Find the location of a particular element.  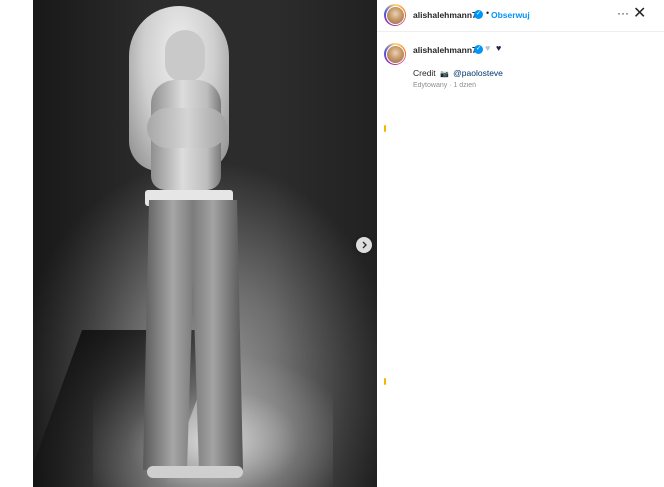

model-face is located at coordinates (185, 56).